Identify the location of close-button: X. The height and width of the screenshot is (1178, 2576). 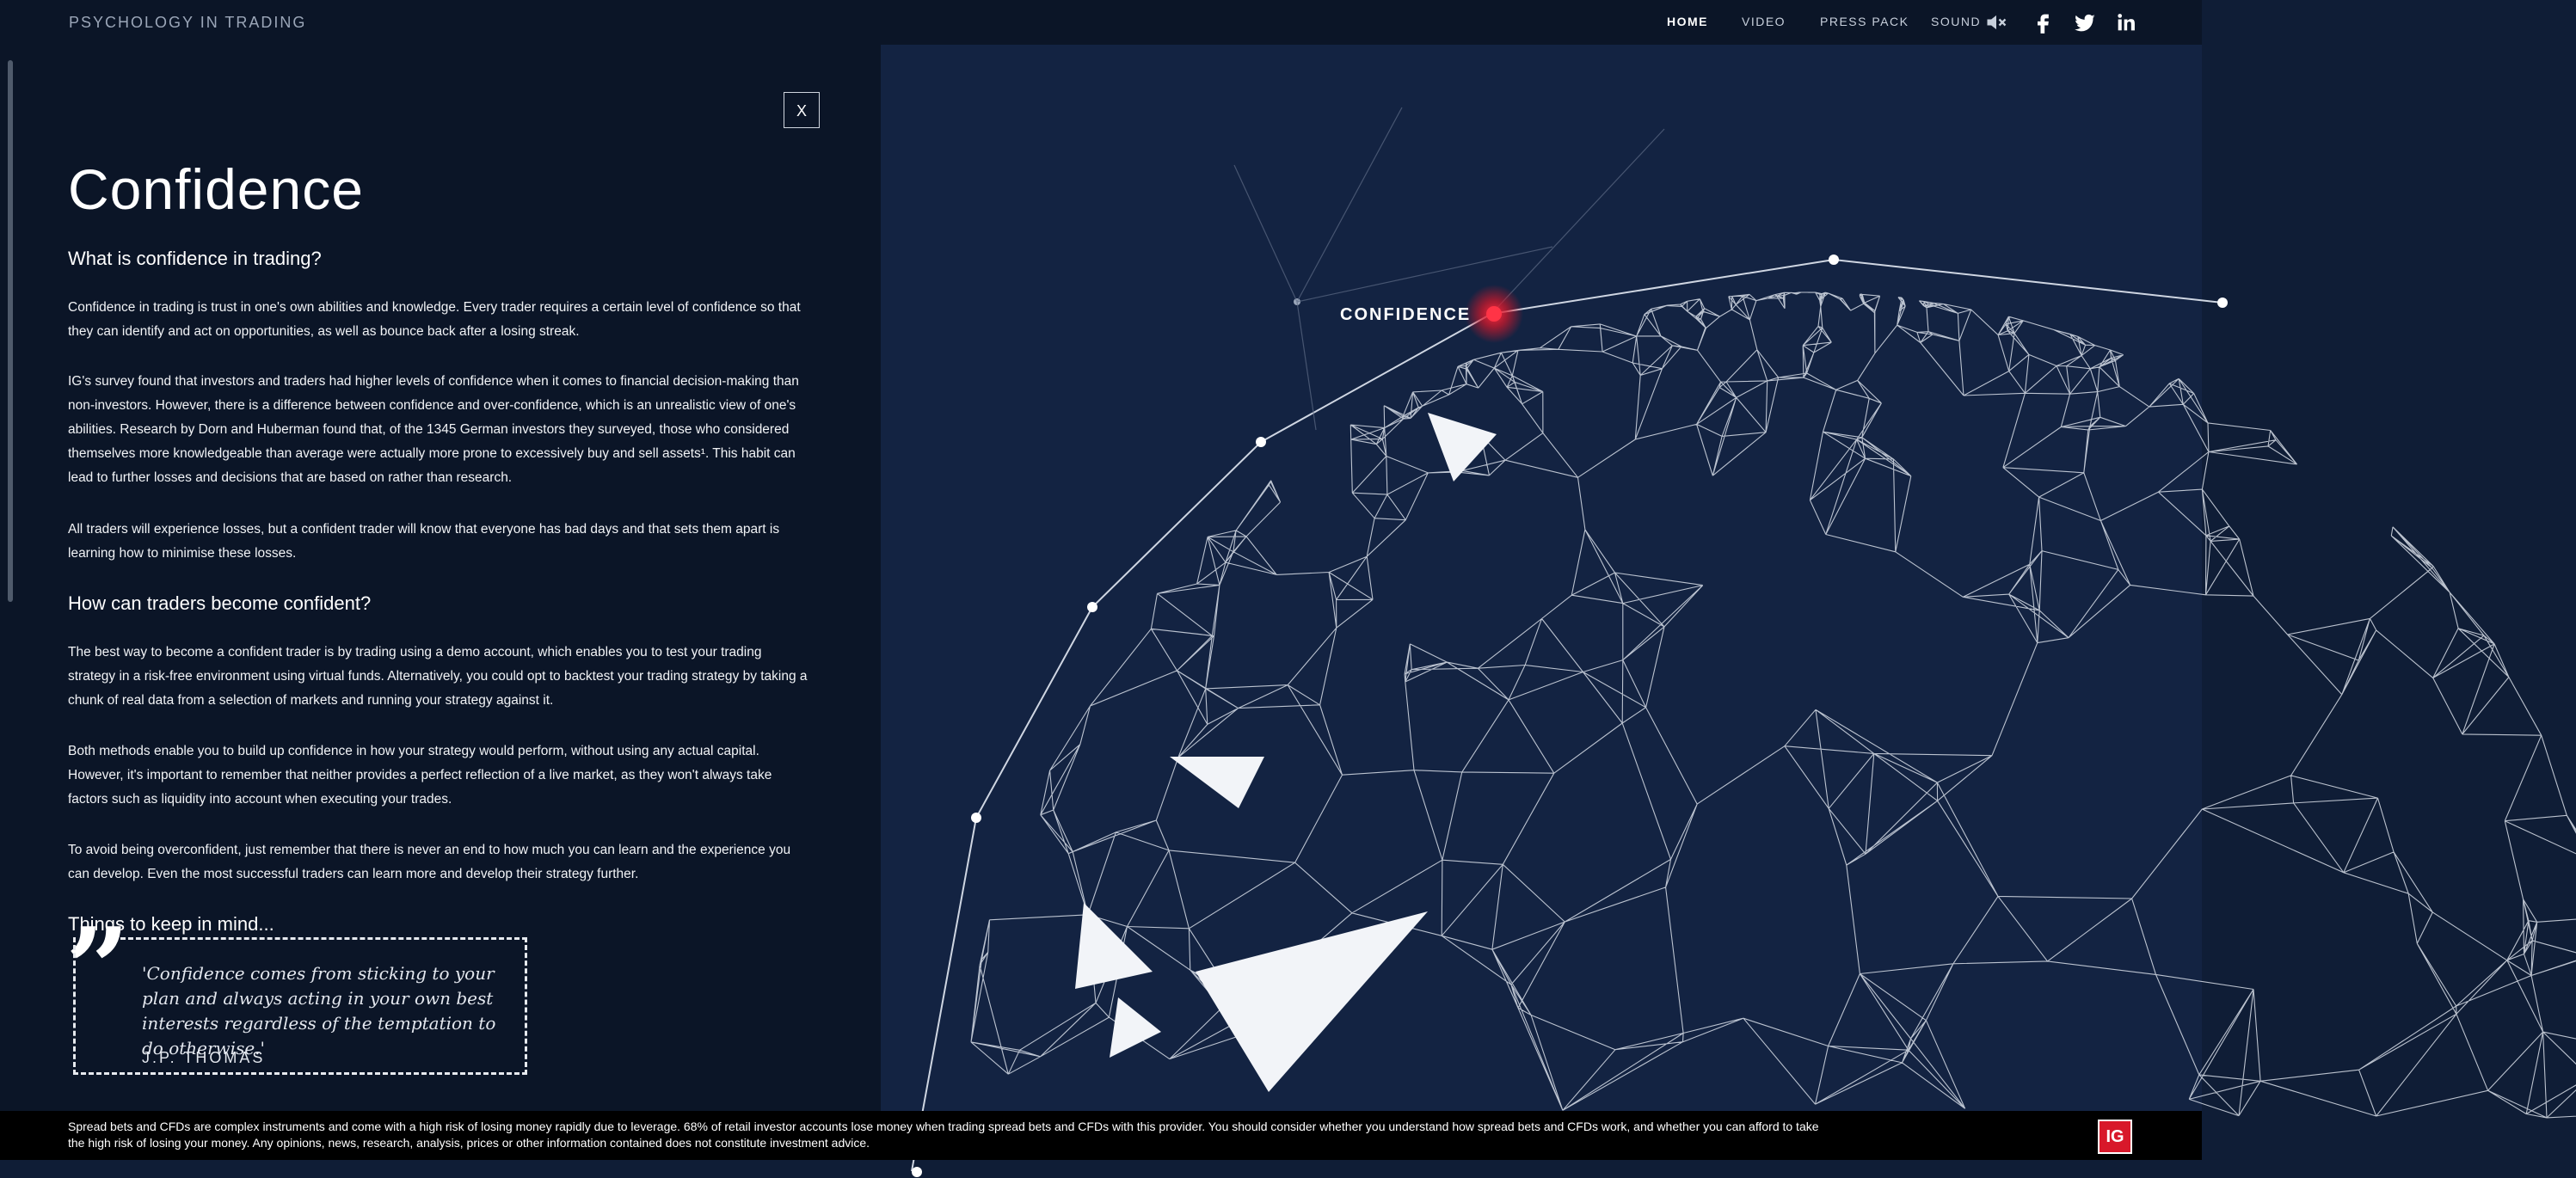
(802, 110).